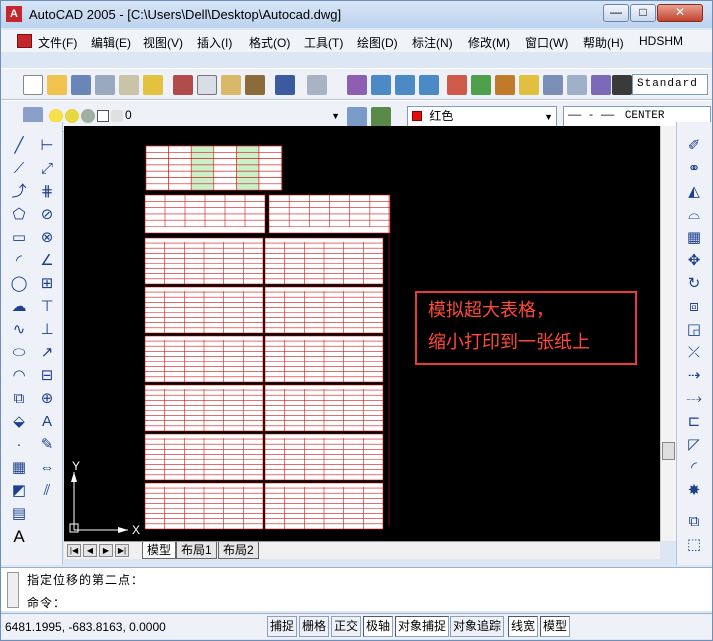 The height and width of the screenshot is (641, 713). What do you see at coordinates (47, 445) in the screenshot?
I see `dimension-text-edit-icon: ✎` at bounding box center [47, 445].